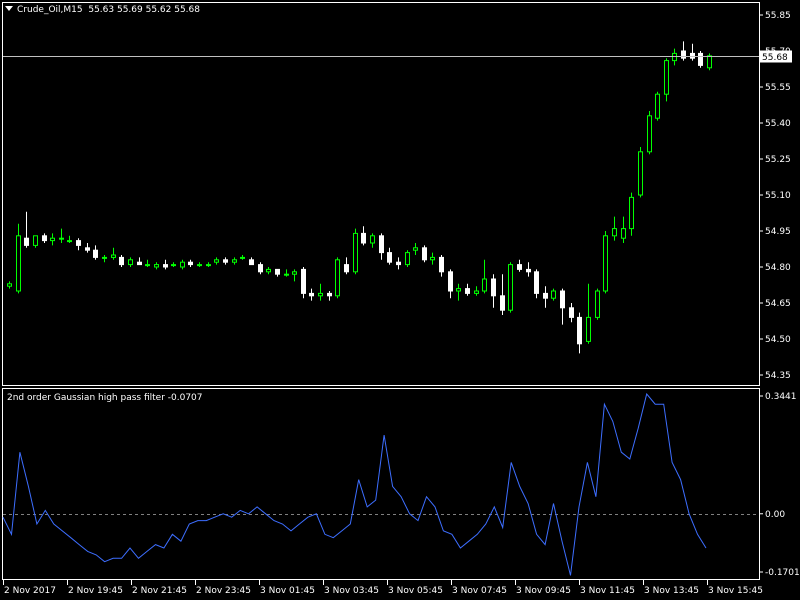 The image size is (800, 600). I want to click on x-tick-label: 2 Nov 2017, so click(30, 591).